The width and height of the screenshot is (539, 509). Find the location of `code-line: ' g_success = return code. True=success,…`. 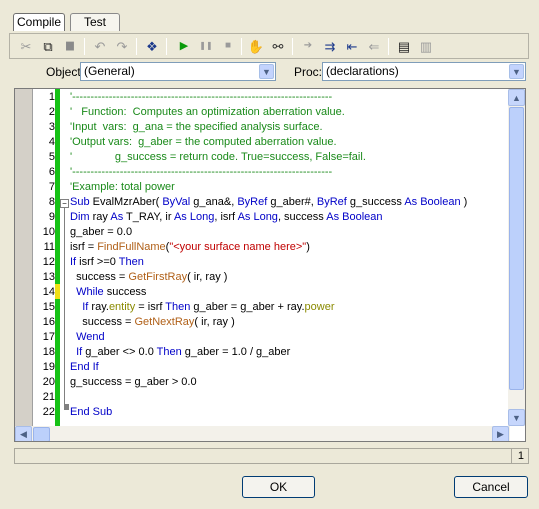

code-line: ' g_success = return code. True=success,… is located at coordinates (218, 157).